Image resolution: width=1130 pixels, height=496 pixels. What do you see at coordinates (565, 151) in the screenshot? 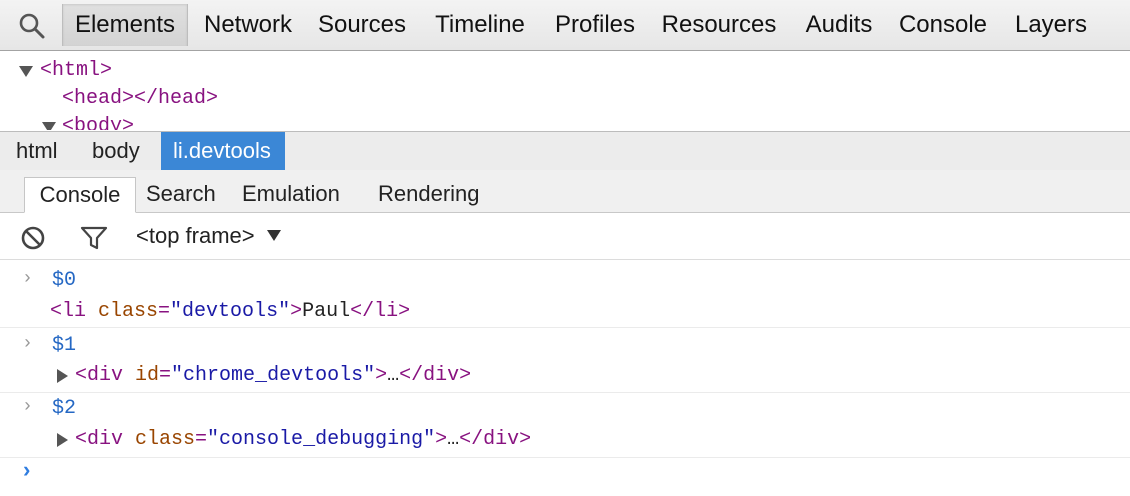
I see `breadcrumb: html body li.devtools` at bounding box center [565, 151].